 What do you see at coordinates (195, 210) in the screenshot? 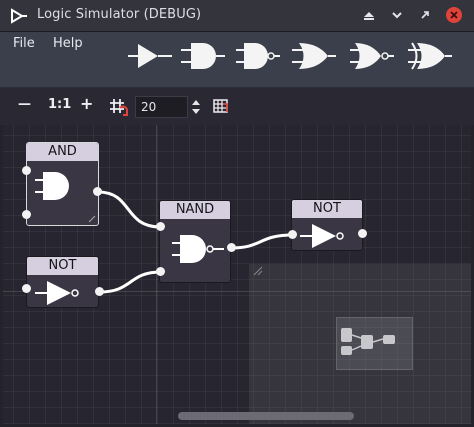
I see `node-title: NAND` at bounding box center [195, 210].